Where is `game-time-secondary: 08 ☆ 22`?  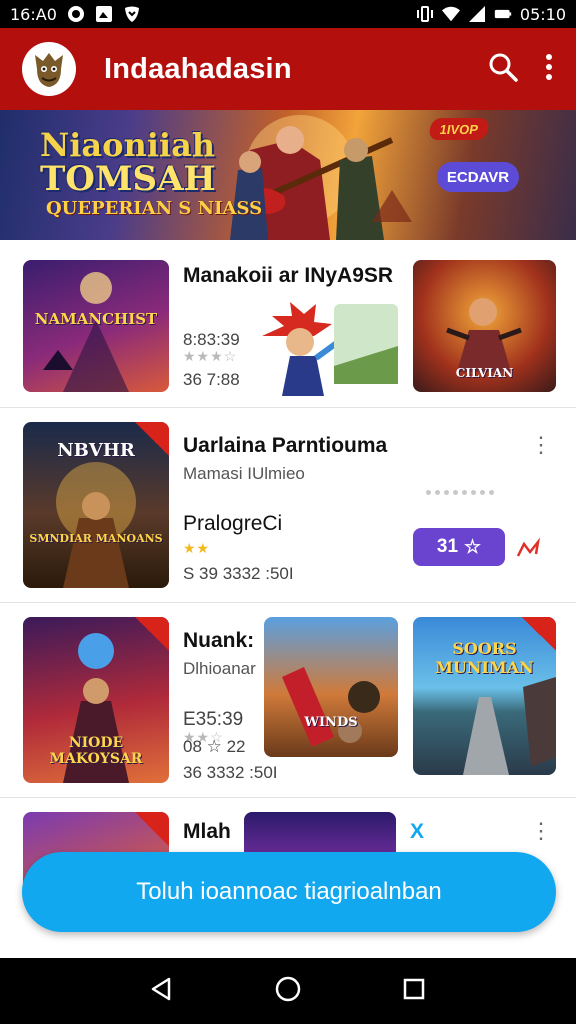 game-time-secondary: 08 ☆ 22 is located at coordinates (214, 746).